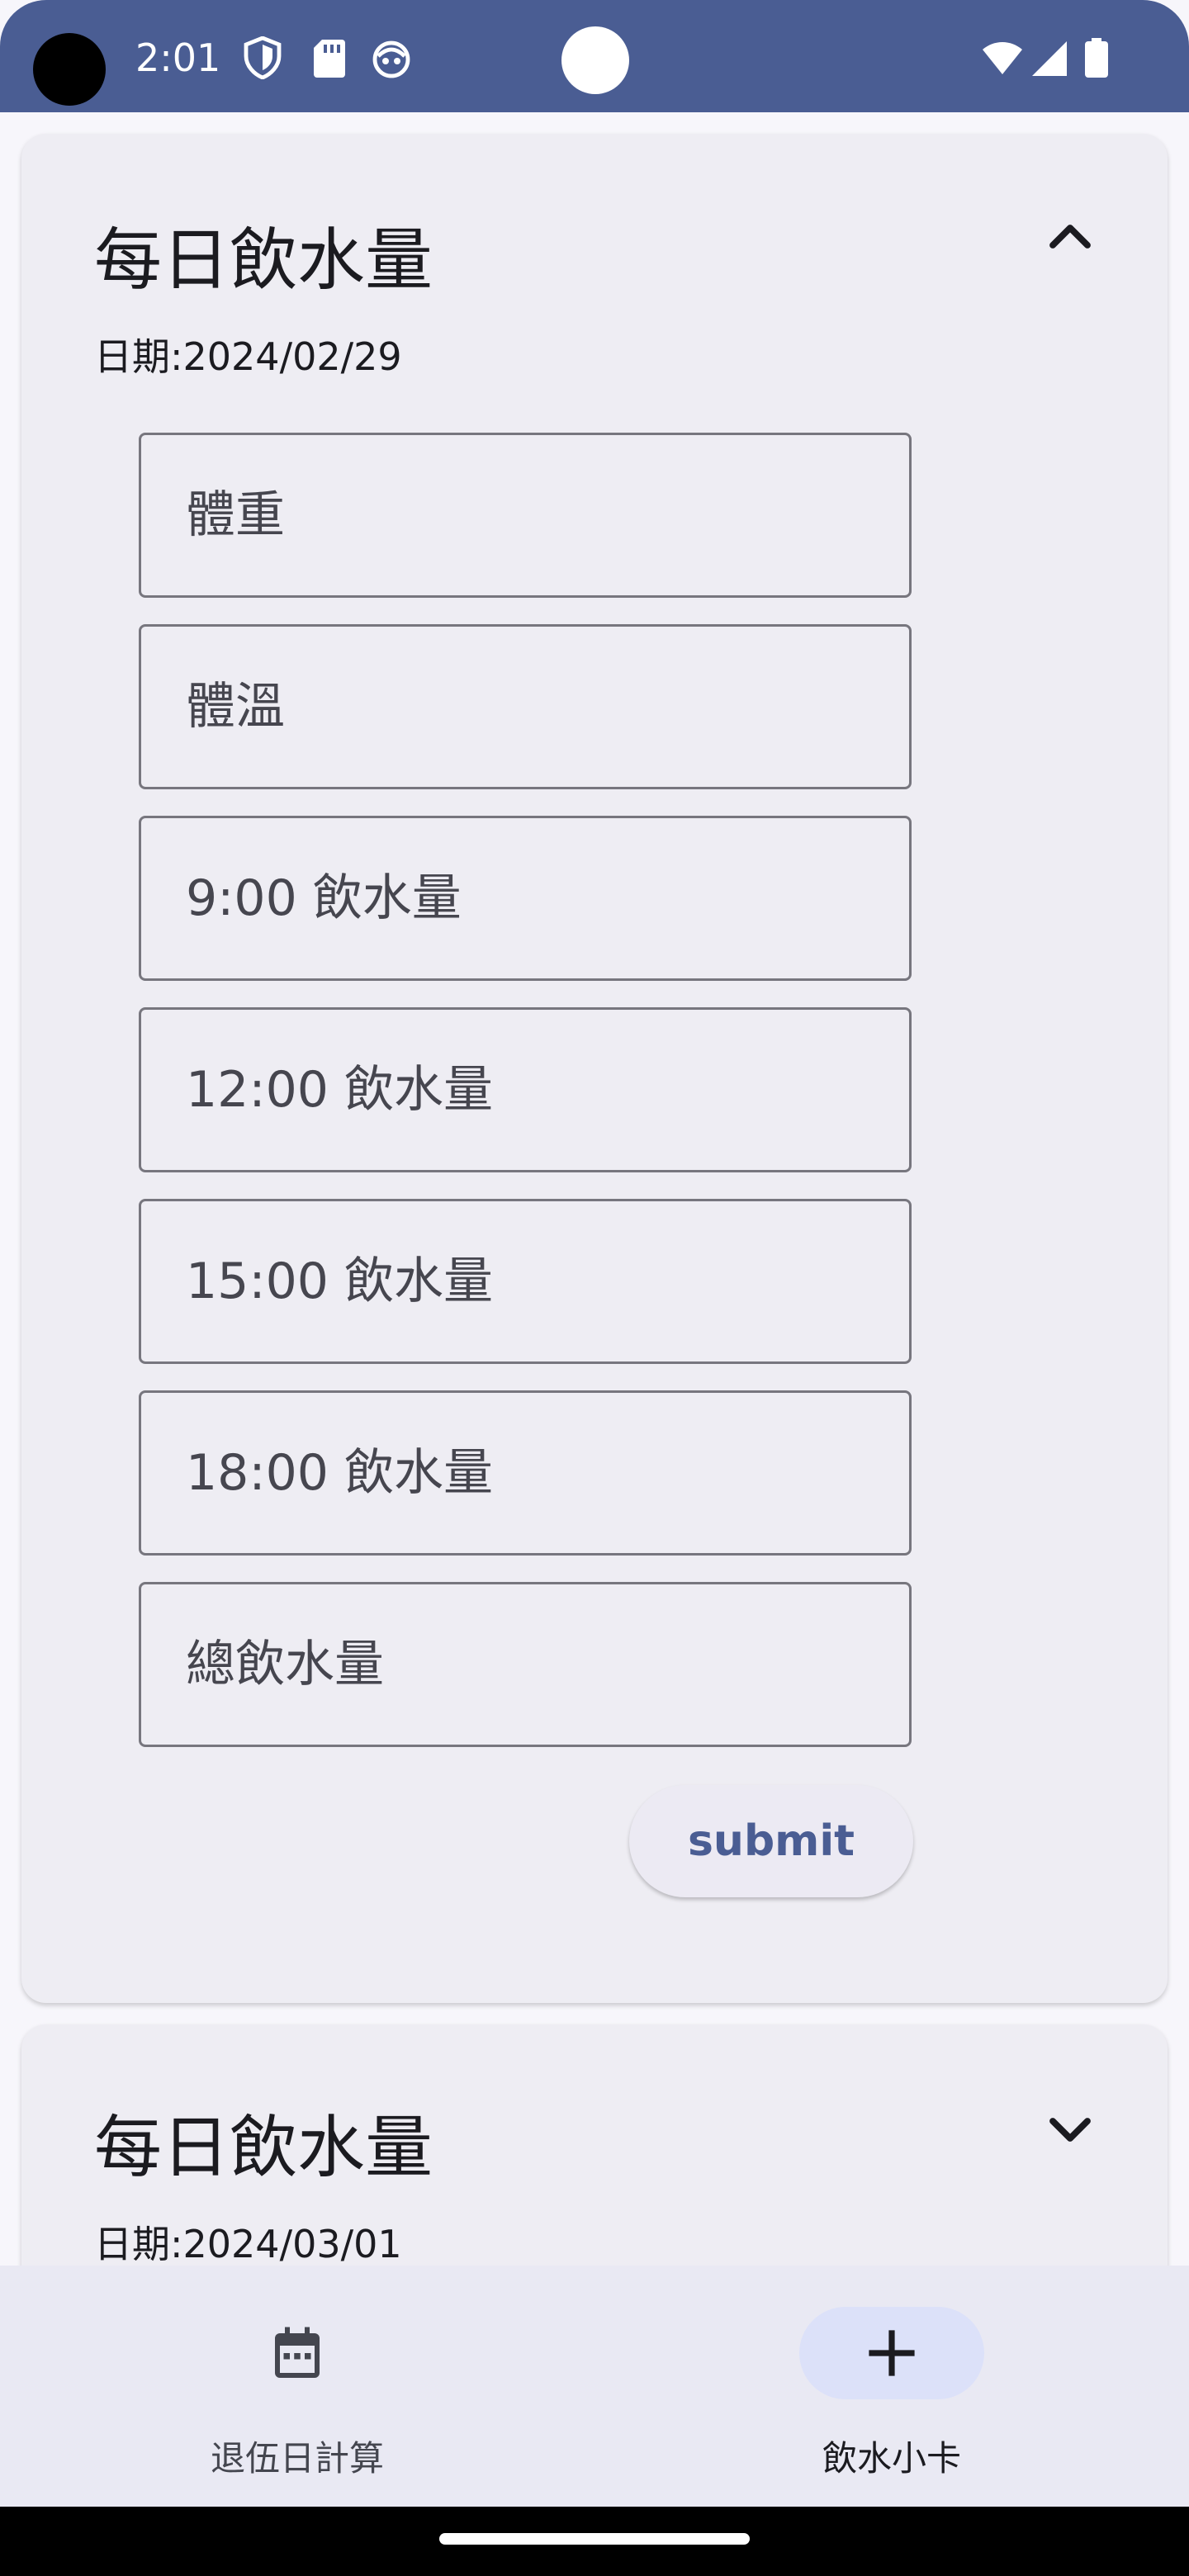 The height and width of the screenshot is (2576, 1189). I want to click on water-1200-field: 12:00 飲水量, so click(525, 1089).